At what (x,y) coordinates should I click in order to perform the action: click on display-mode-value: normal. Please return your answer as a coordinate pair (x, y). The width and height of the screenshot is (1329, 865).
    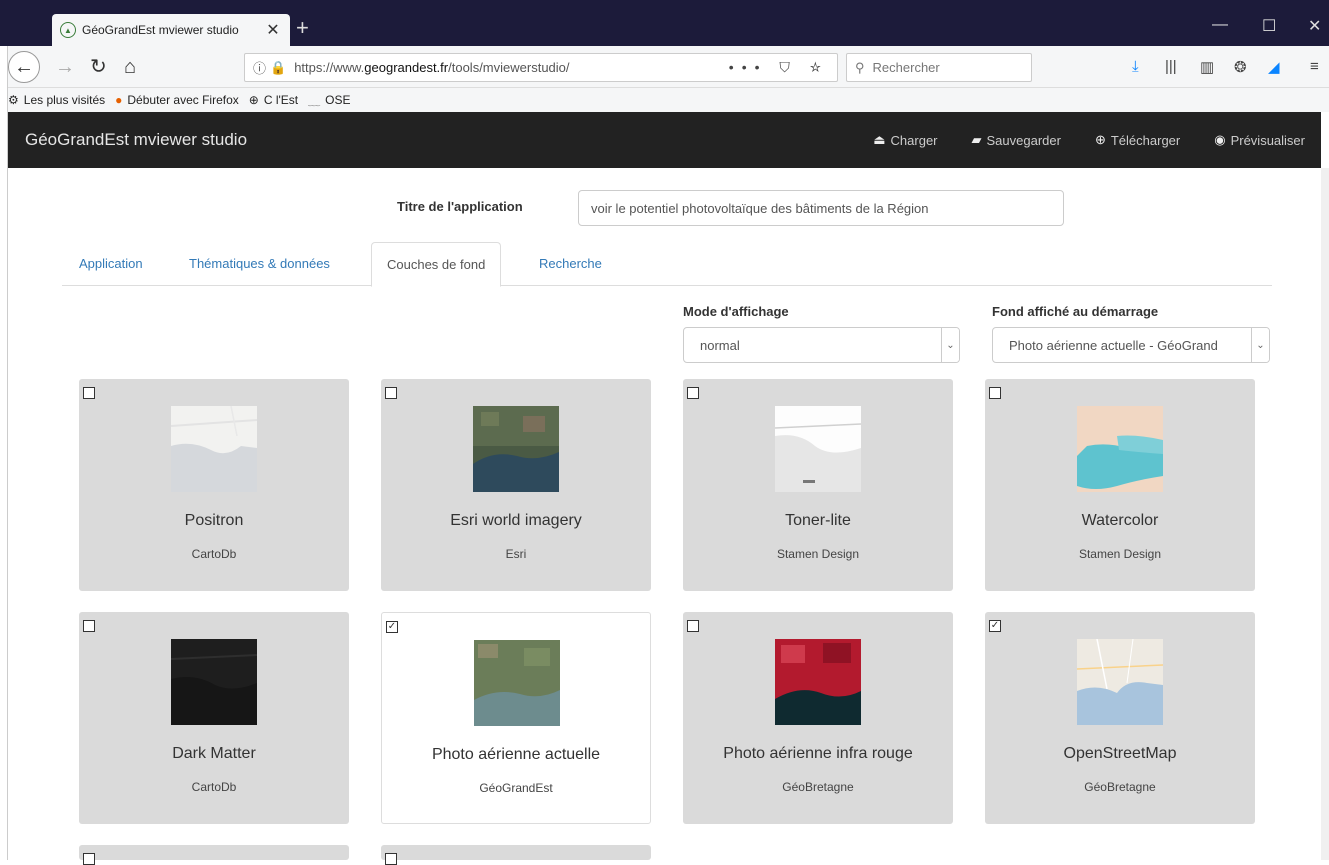
    Looking at the image, I should click on (720, 345).